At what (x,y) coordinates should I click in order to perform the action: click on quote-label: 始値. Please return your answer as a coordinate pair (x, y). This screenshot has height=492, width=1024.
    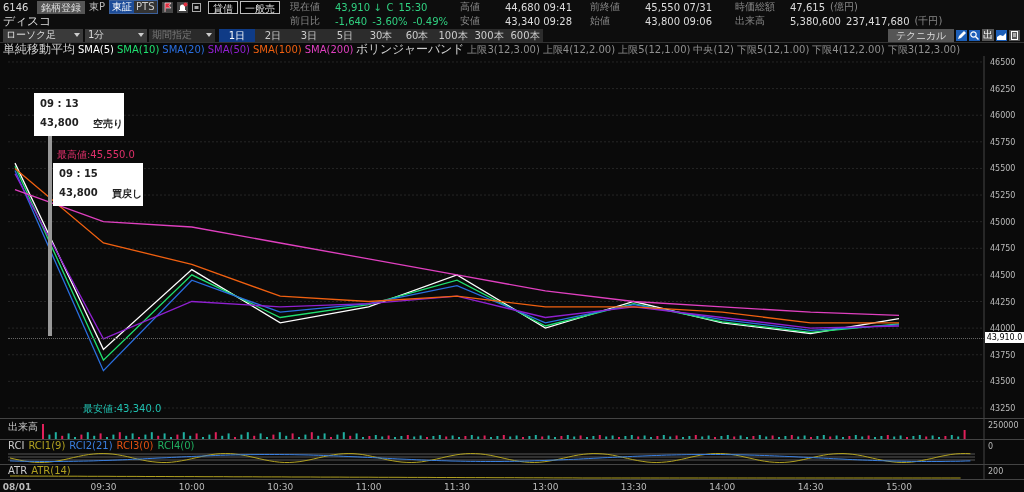
    Looking at the image, I should click on (600, 21).